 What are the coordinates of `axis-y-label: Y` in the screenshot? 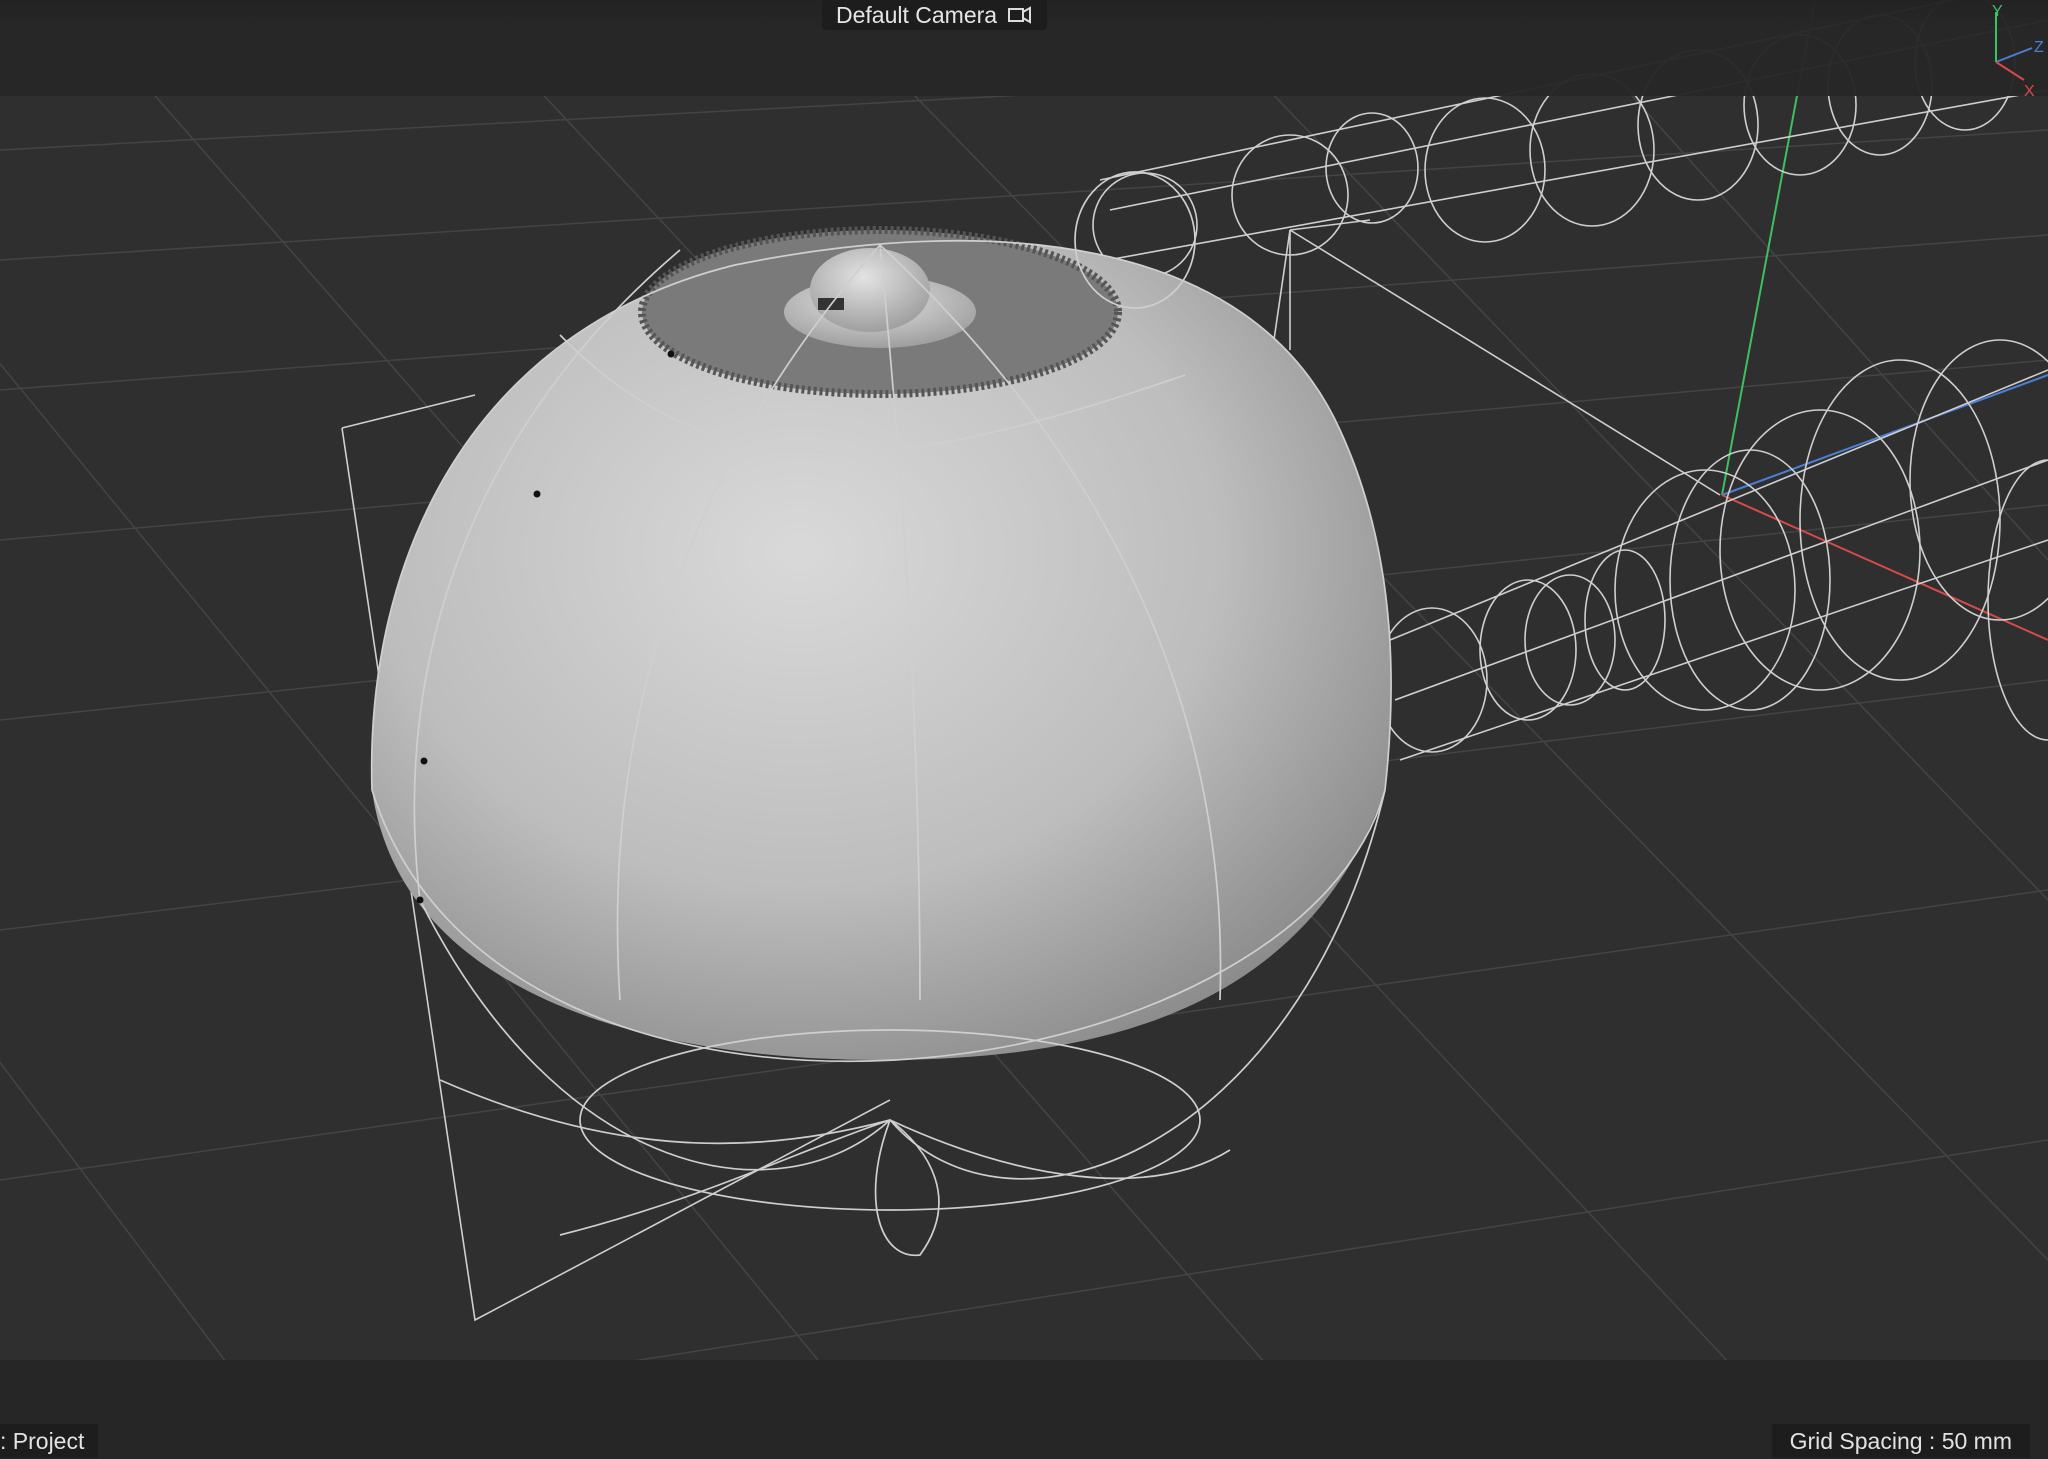 It's located at (1997, 11).